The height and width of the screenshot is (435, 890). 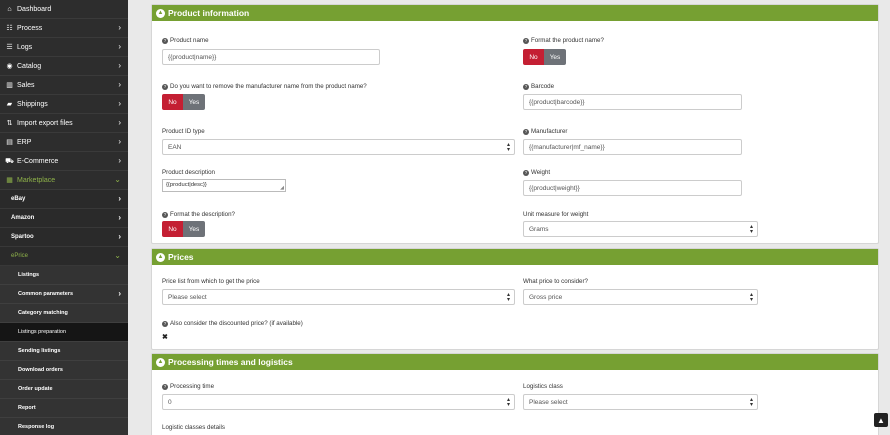 I want to click on product-id-type-select: EAN ▴ ▾, so click(x=338, y=147).